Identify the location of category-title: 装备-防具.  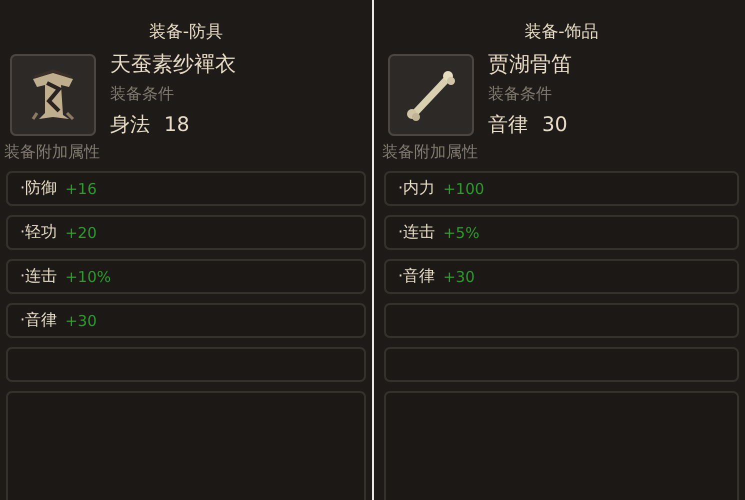
(186, 32).